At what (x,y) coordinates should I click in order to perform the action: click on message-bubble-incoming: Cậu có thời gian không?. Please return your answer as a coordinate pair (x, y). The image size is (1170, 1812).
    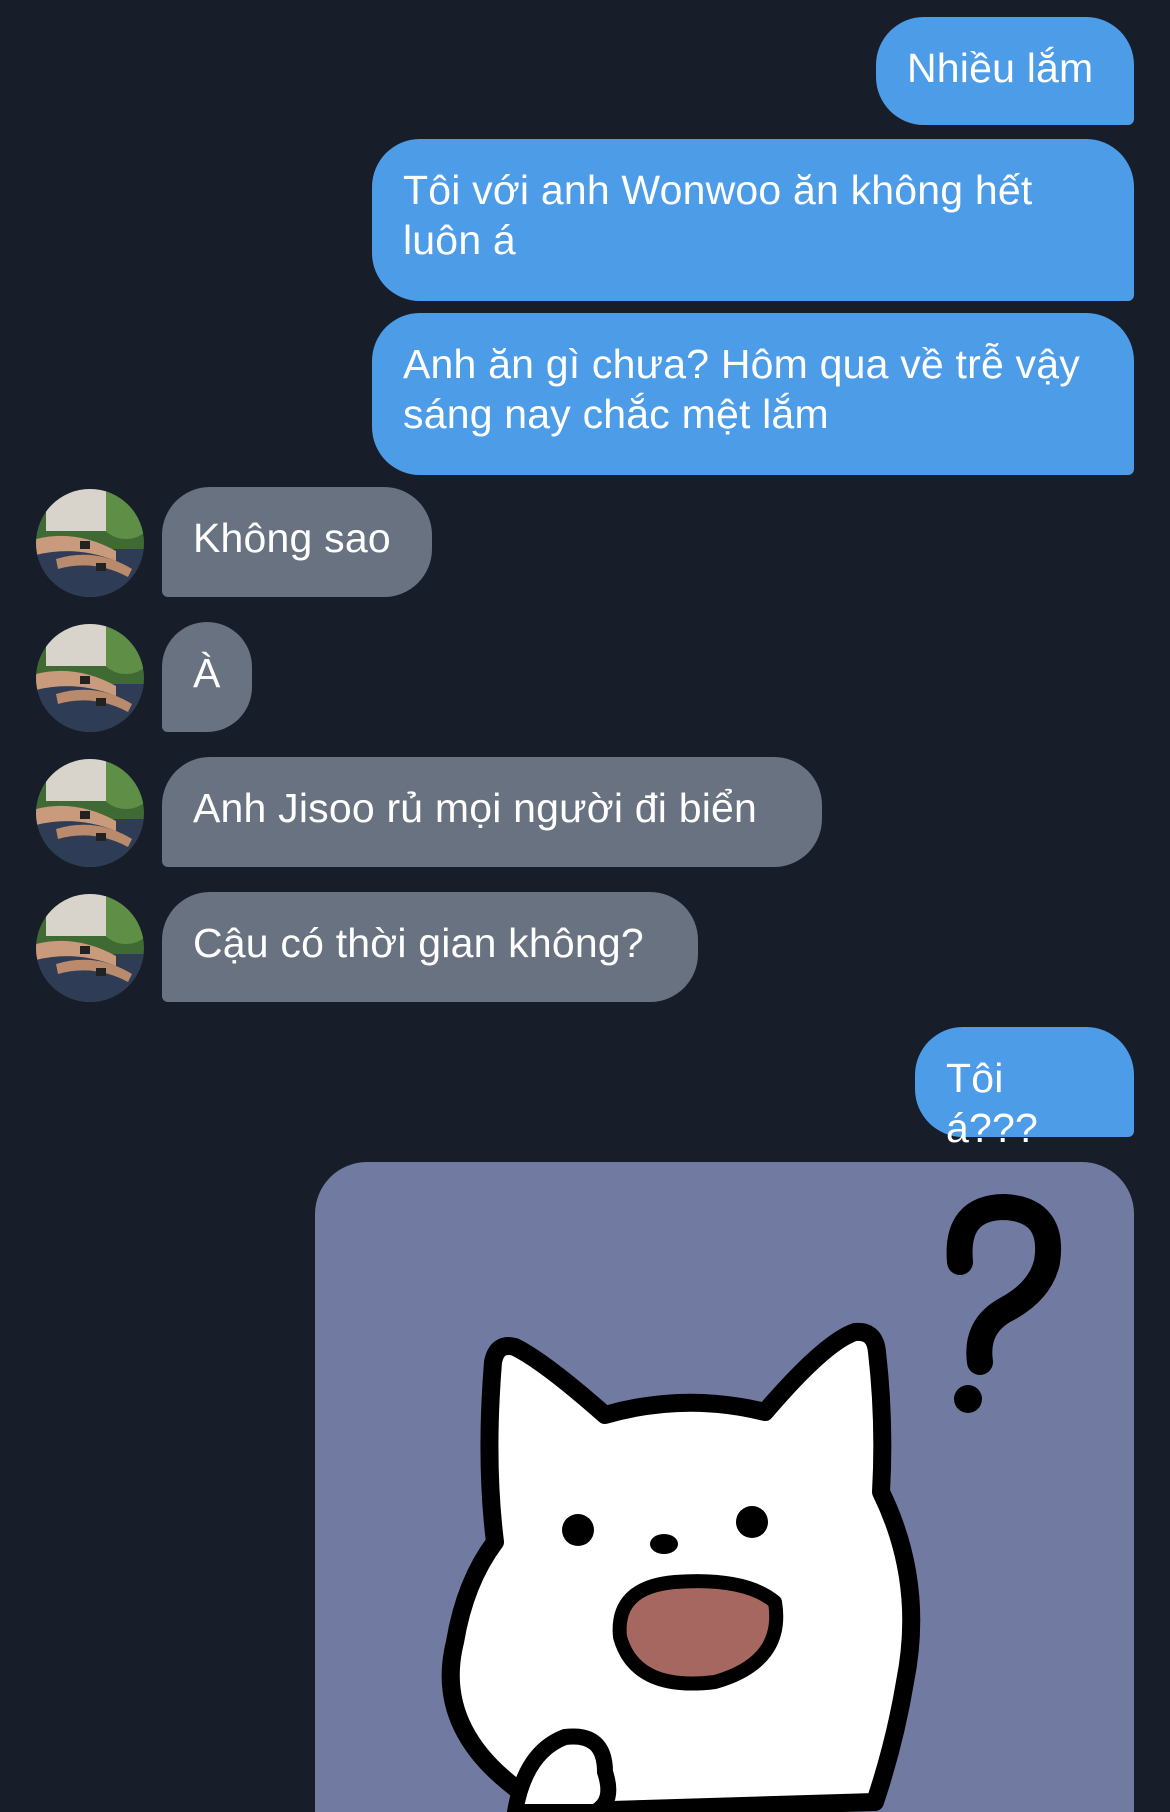
    Looking at the image, I should click on (430, 947).